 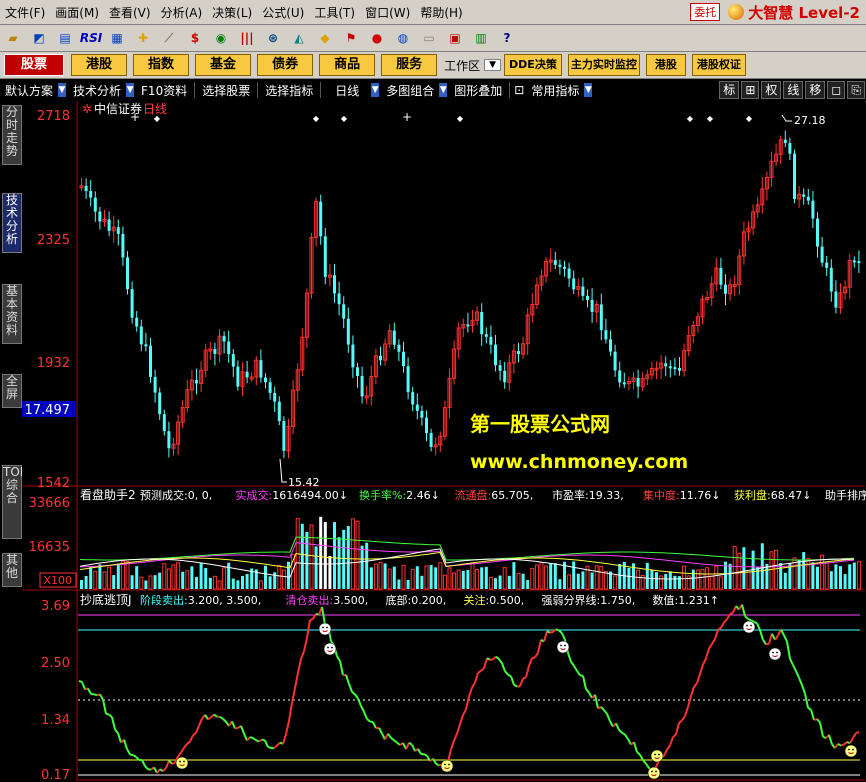 I want to click on trust-button: 委托, so click(x=705, y=12).